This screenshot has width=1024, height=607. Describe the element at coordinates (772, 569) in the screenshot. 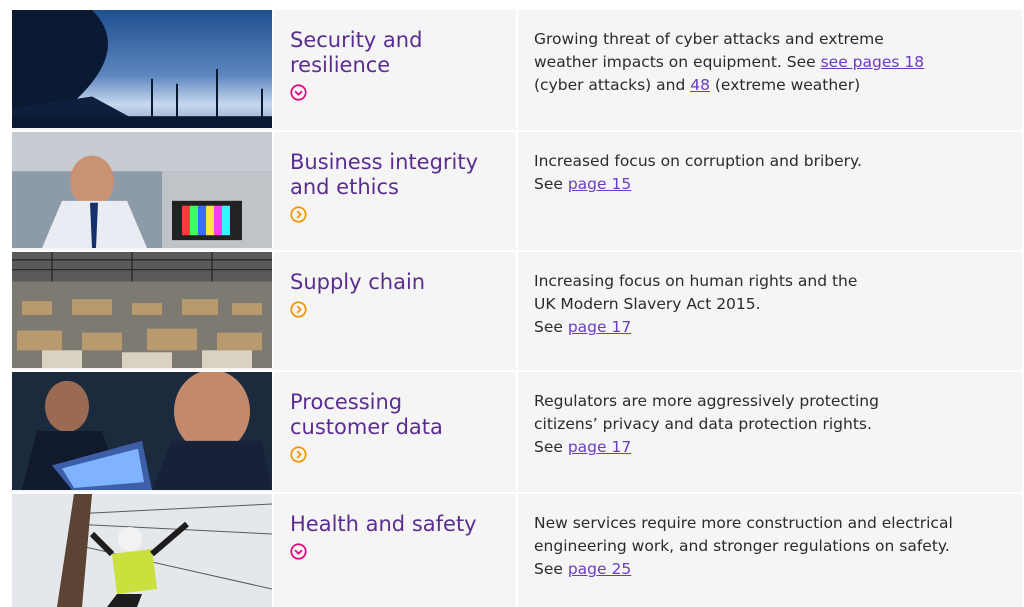

I see `description-line: See page 25` at that location.